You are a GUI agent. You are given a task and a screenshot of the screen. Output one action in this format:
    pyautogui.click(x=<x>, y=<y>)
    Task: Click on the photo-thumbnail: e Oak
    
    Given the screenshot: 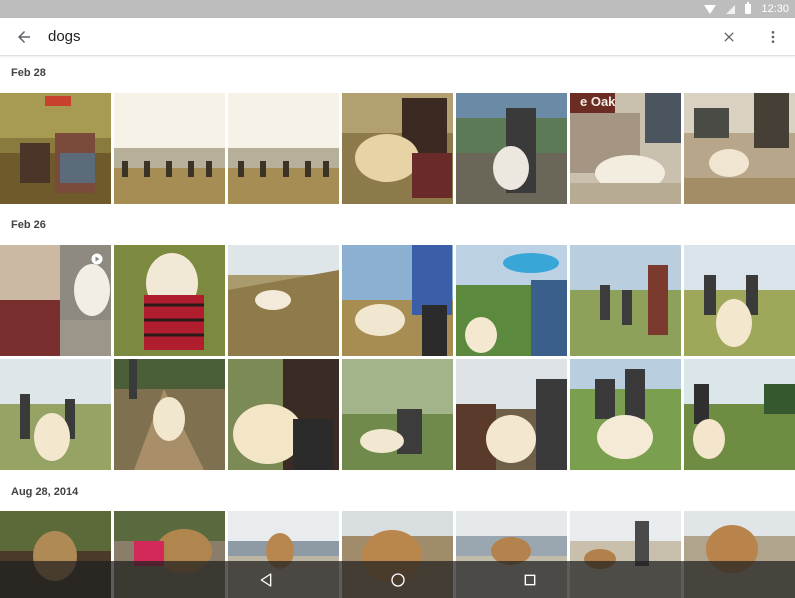 What is the action you would take?
    pyautogui.click(x=625, y=148)
    